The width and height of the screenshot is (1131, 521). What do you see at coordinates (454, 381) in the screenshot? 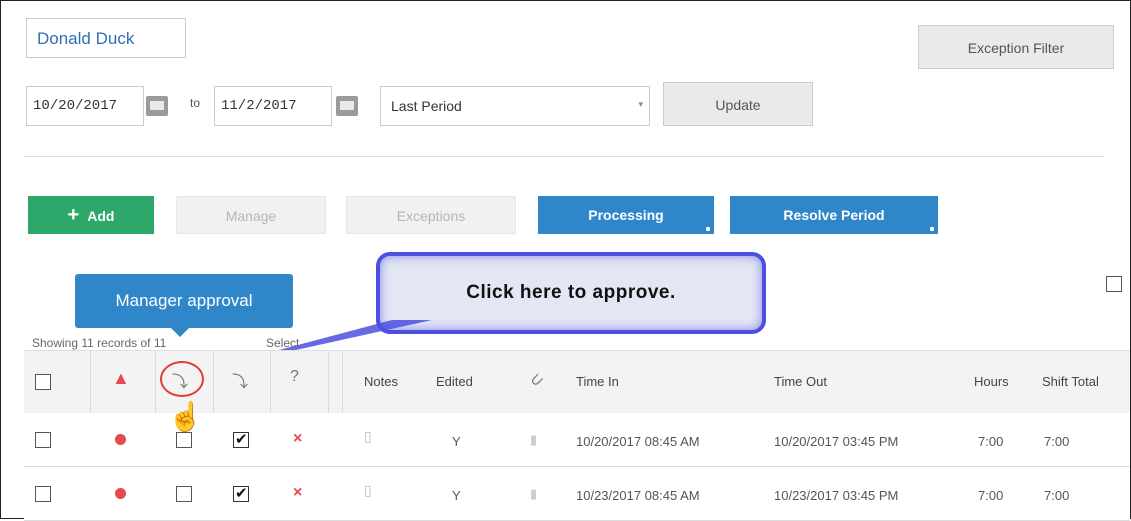
I see `column-header-edited: Edited` at bounding box center [454, 381].